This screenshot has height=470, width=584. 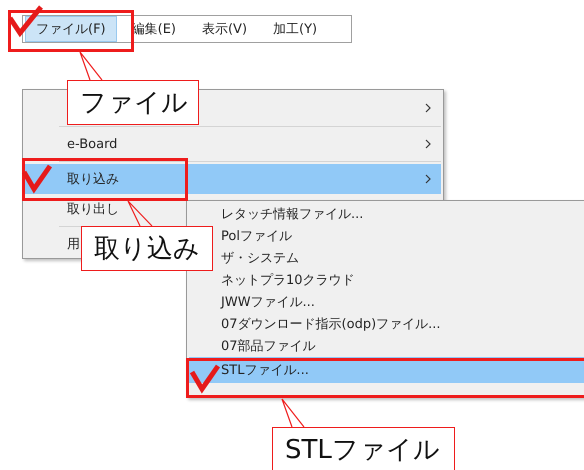 What do you see at coordinates (295, 29) in the screenshot?
I see `menu-bar-item: 加工(Y)` at bounding box center [295, 29].